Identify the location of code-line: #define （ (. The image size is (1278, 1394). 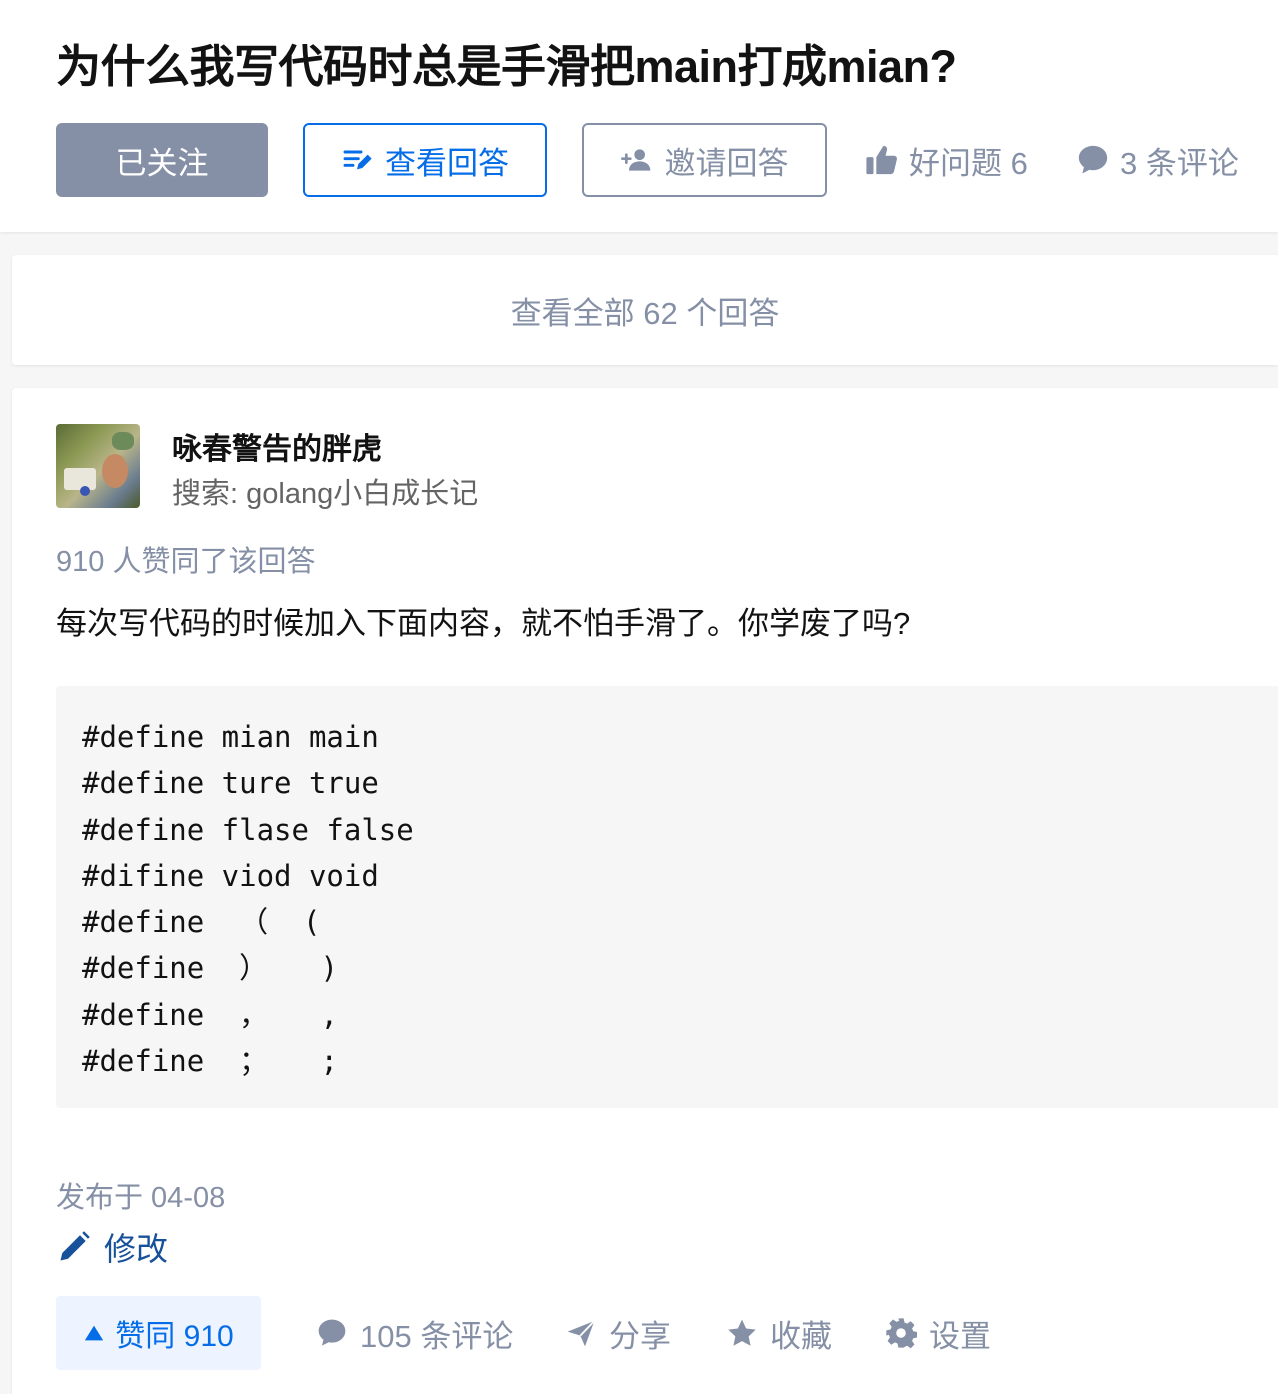
(201, 922).